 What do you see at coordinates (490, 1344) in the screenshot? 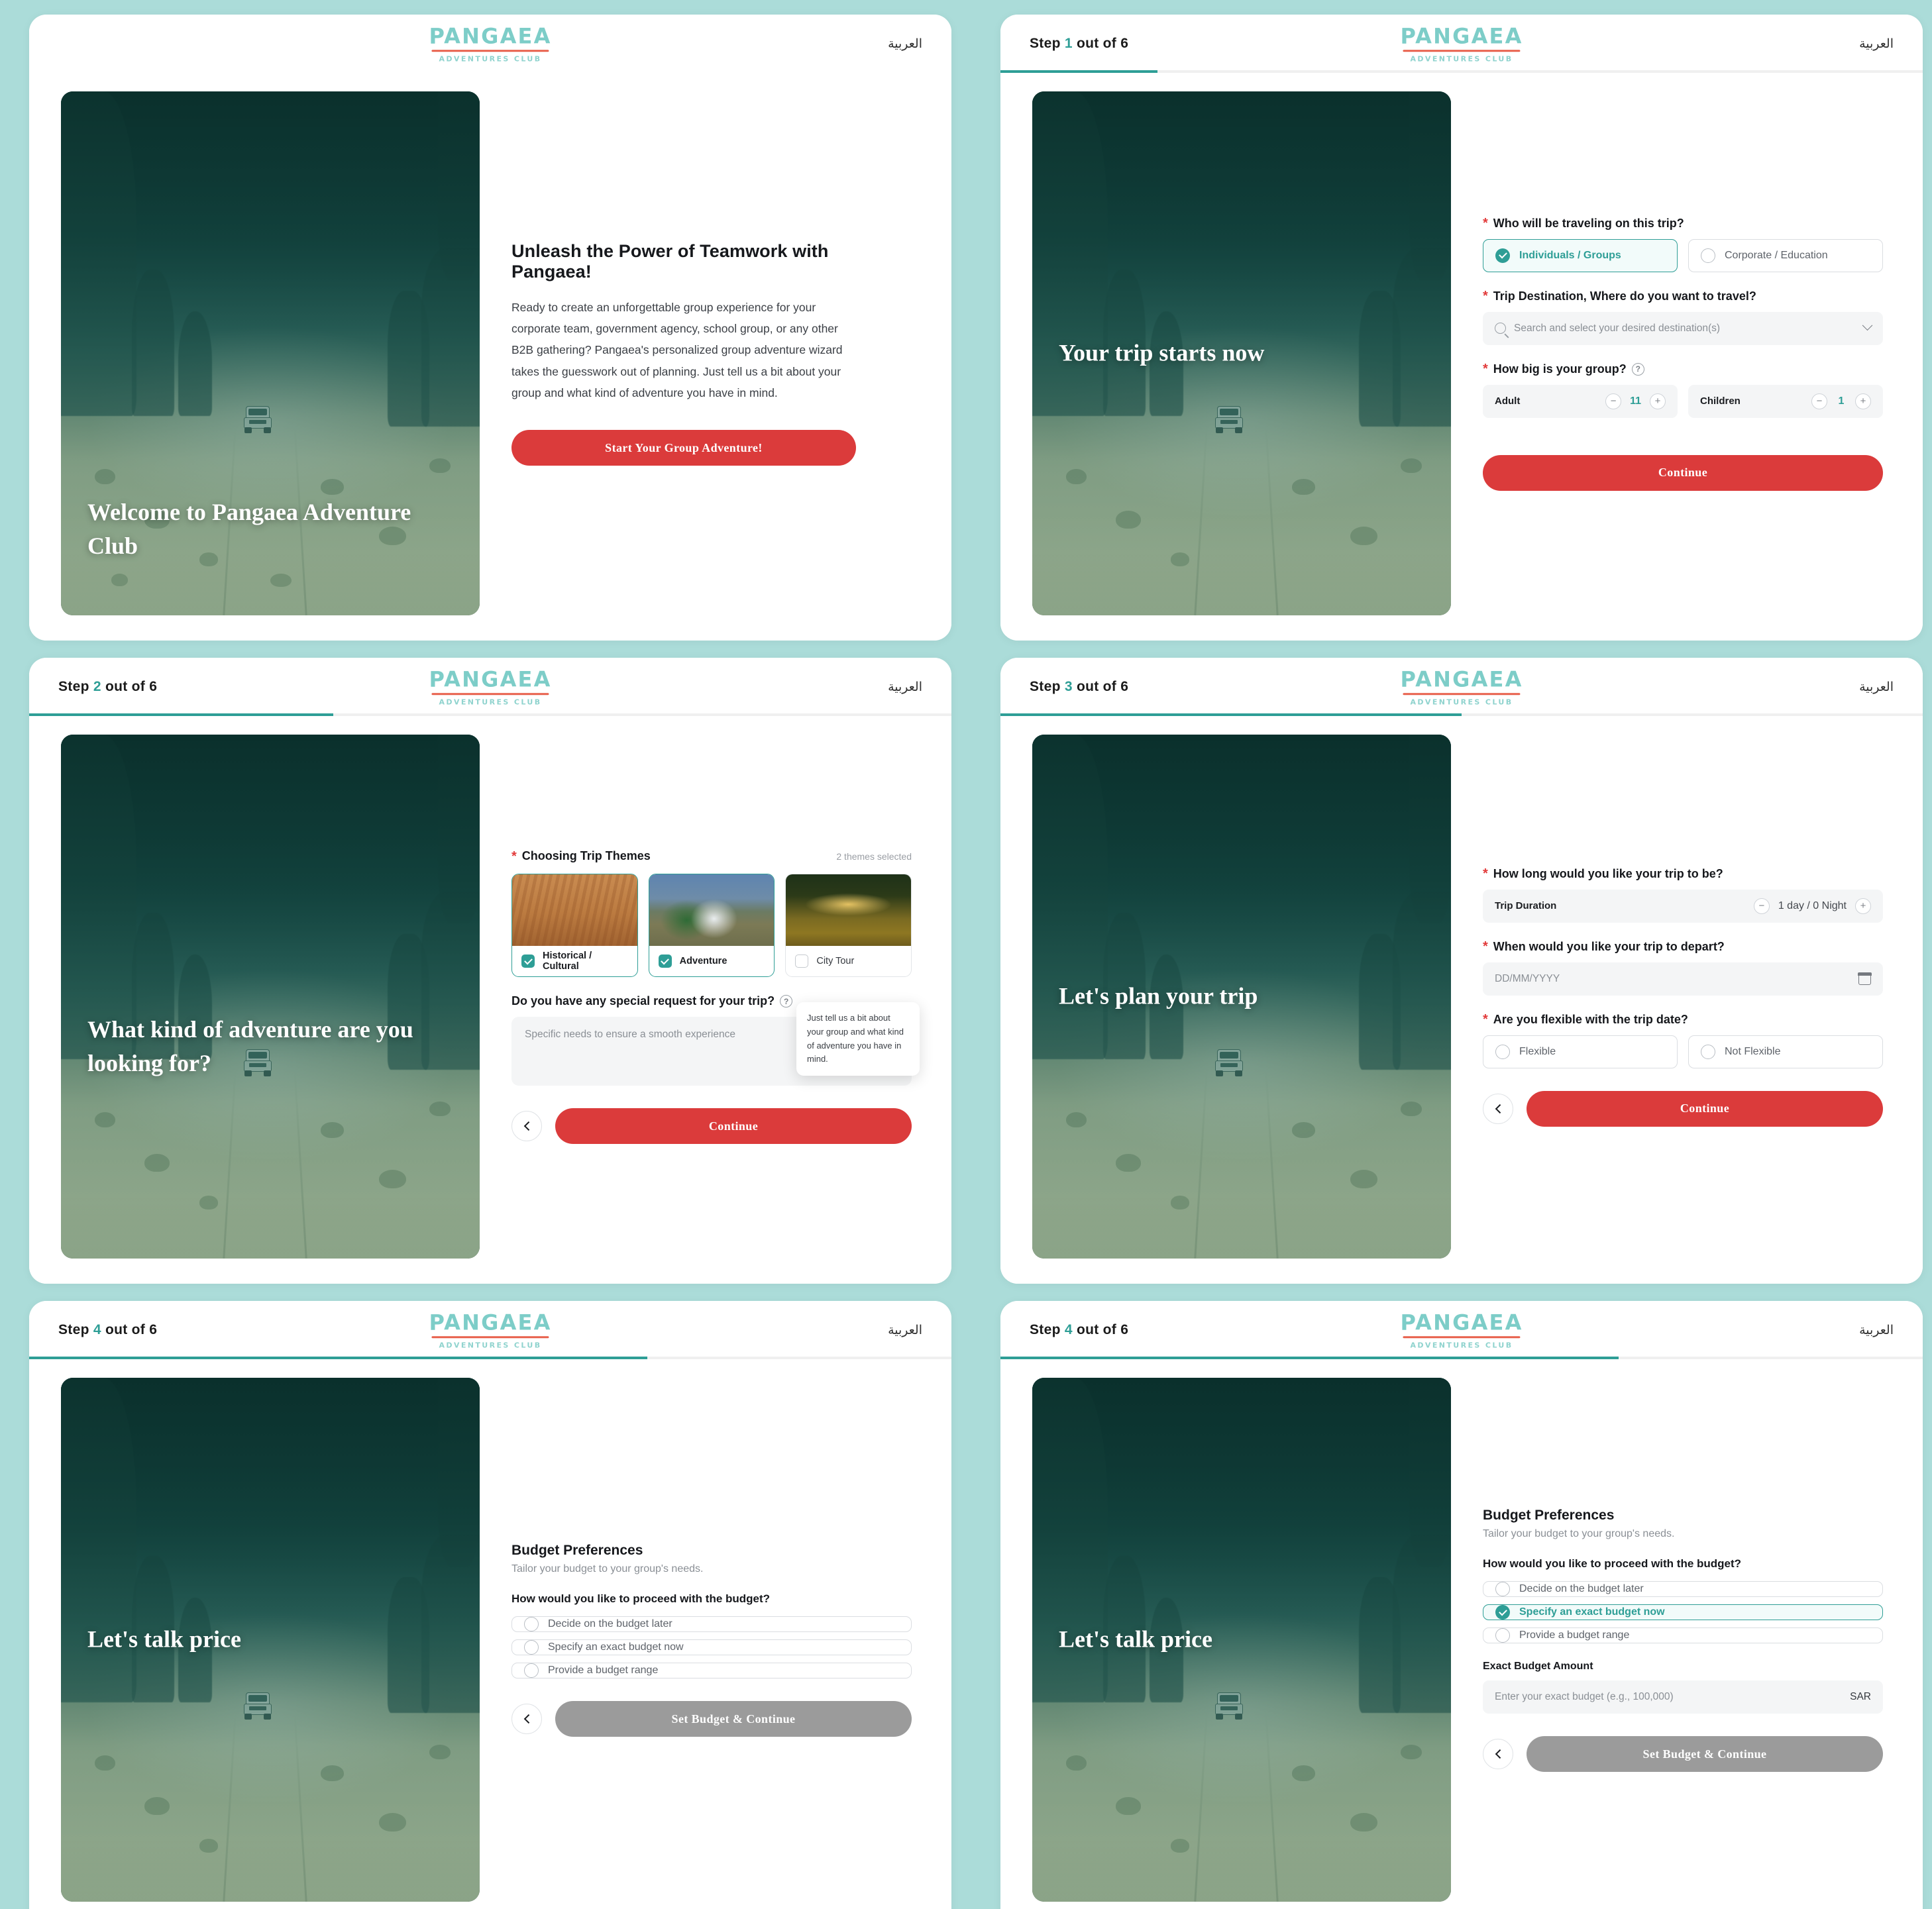
I see `logo-tagline: ADVENTURES CLUB` at bounding box center [490, 1344].